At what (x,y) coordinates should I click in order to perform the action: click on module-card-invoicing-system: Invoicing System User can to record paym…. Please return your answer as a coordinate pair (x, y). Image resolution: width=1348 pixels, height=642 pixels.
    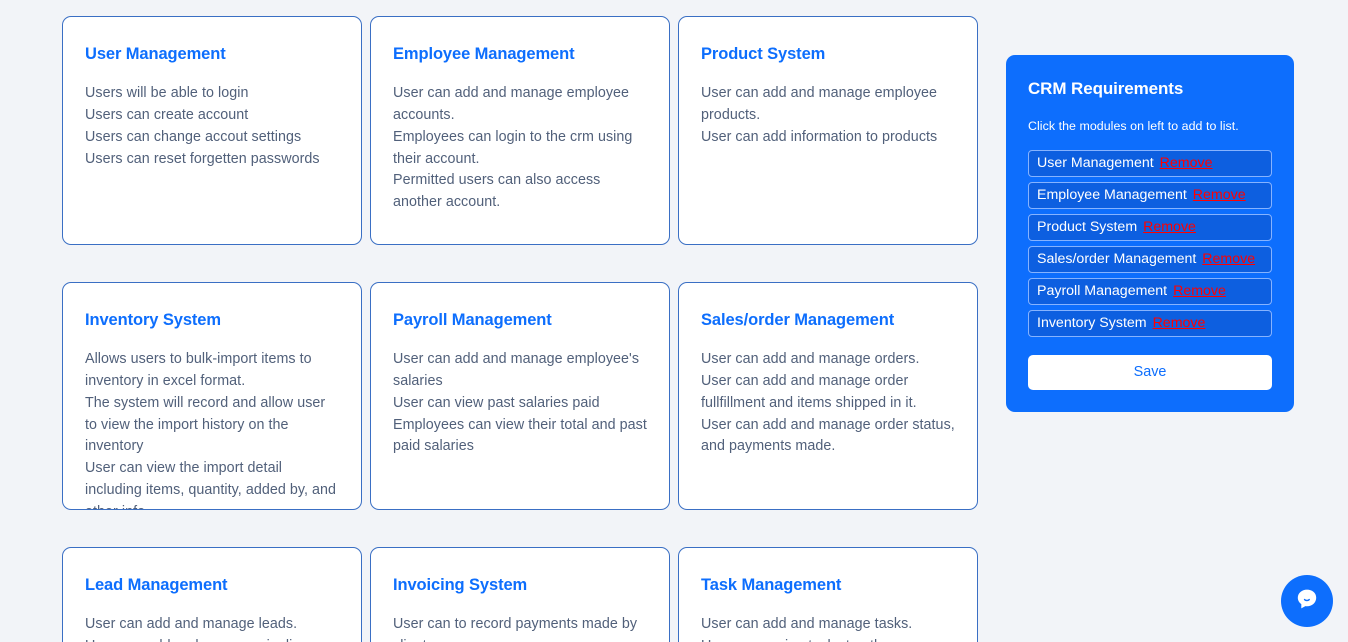
    Looking at the image, I should click on (520, 594).